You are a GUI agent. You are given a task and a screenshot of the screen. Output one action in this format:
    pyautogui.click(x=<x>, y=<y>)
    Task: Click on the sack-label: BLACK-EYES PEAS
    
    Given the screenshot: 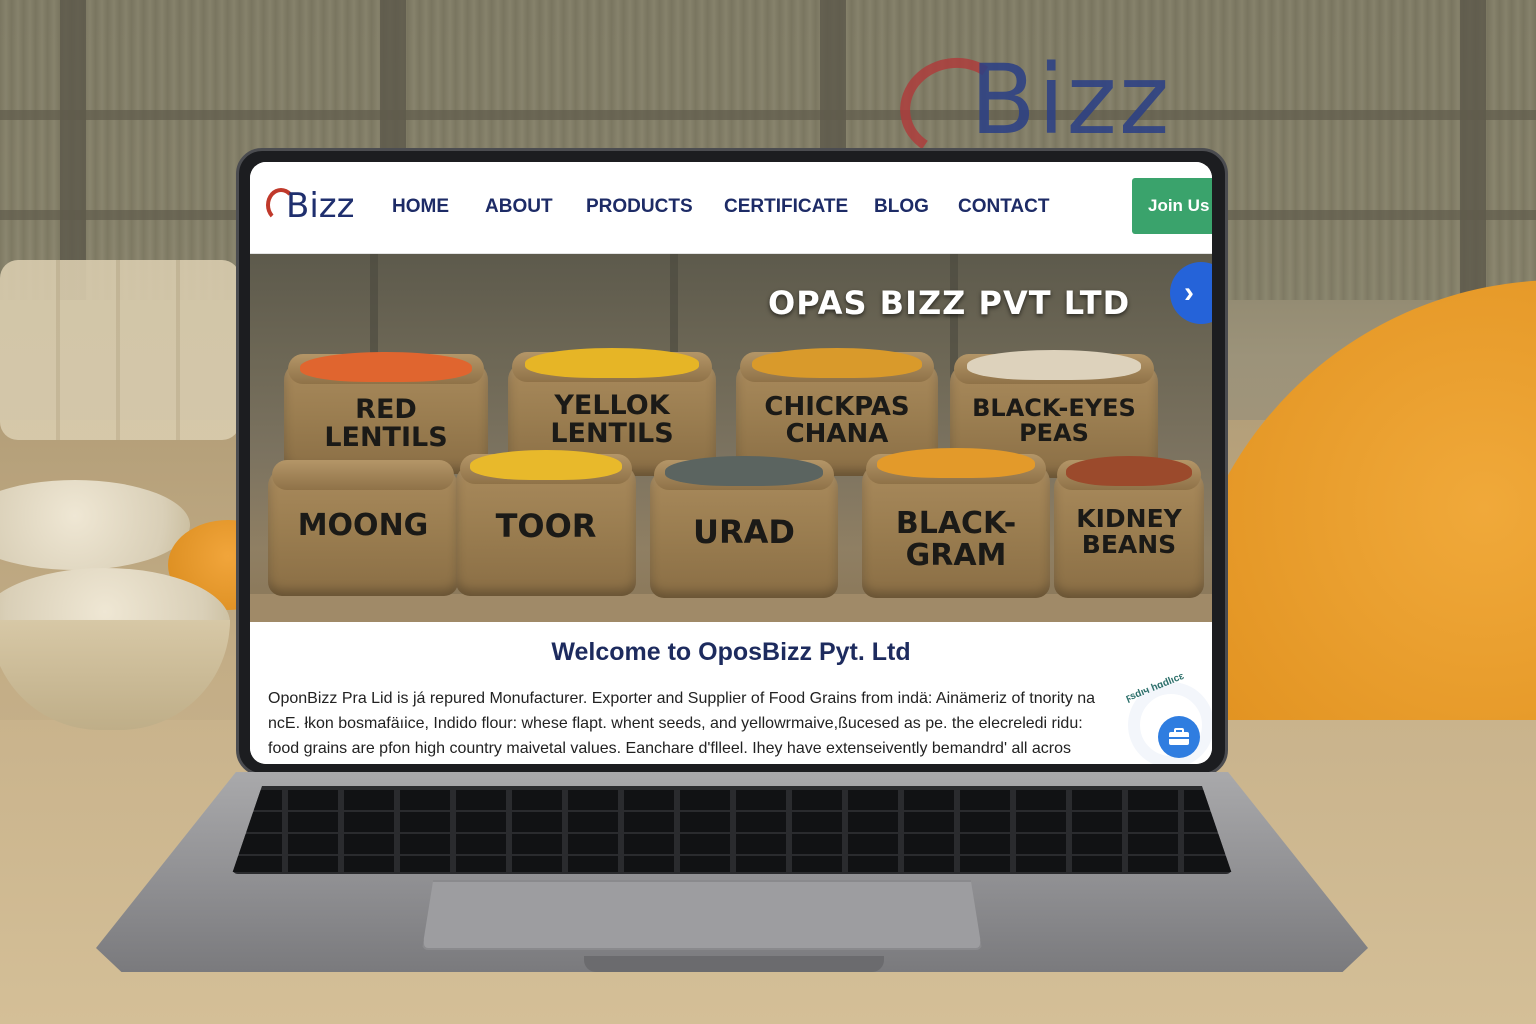 What is the action you would take?
    pyautogui.click(x=1054, y=421)
    